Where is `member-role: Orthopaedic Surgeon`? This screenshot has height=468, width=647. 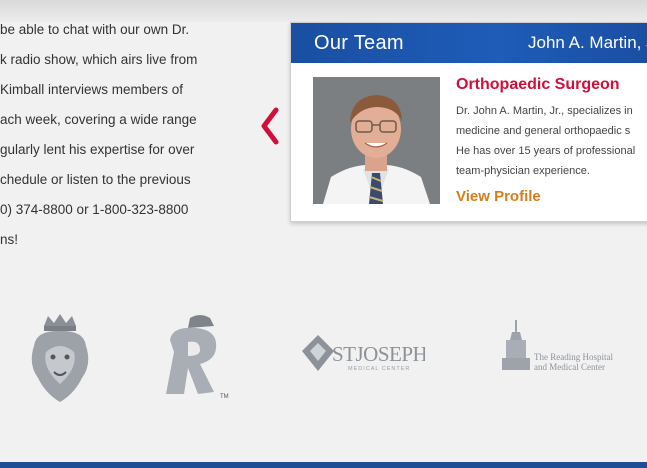 member-role: Orthopaedic Surgeon is located at coordinates (538, 84).